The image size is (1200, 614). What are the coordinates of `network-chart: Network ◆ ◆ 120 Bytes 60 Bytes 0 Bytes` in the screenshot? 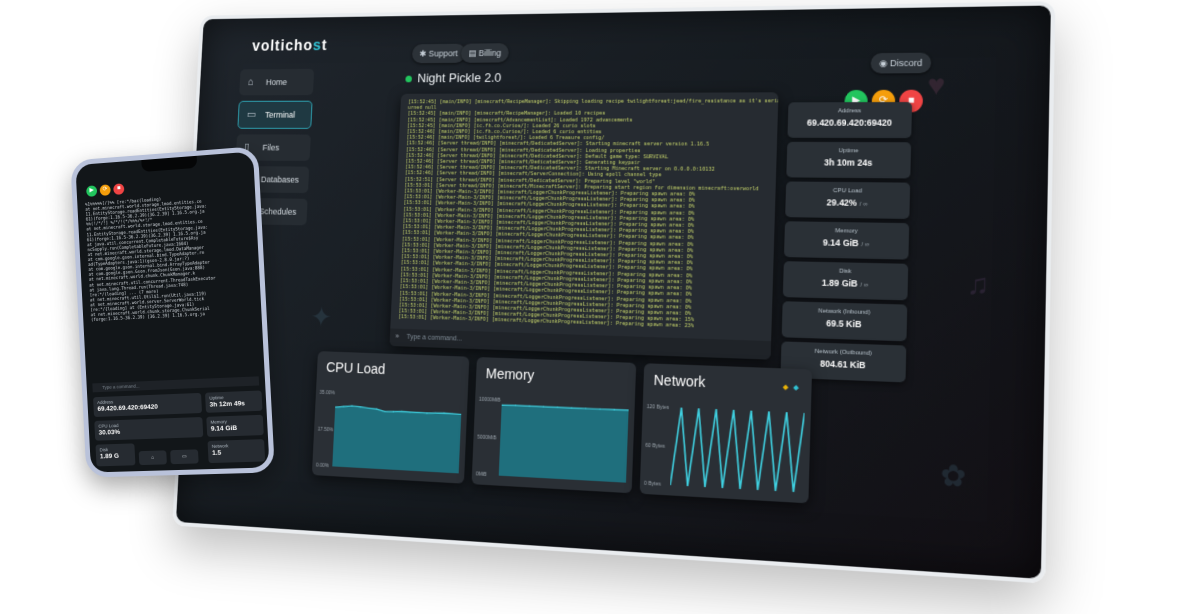 It's located at (726, 433).